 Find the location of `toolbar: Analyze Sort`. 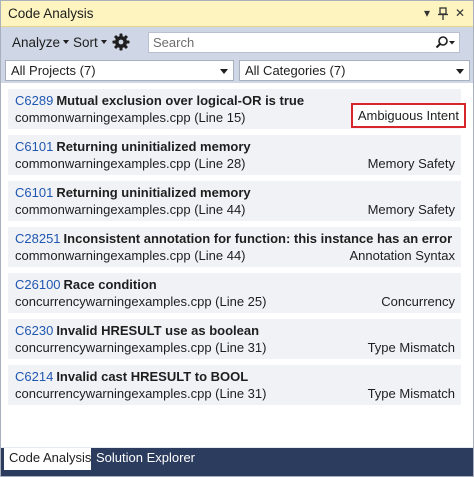

toolbar: Analyze Sort is located at coordinates (237, 43).